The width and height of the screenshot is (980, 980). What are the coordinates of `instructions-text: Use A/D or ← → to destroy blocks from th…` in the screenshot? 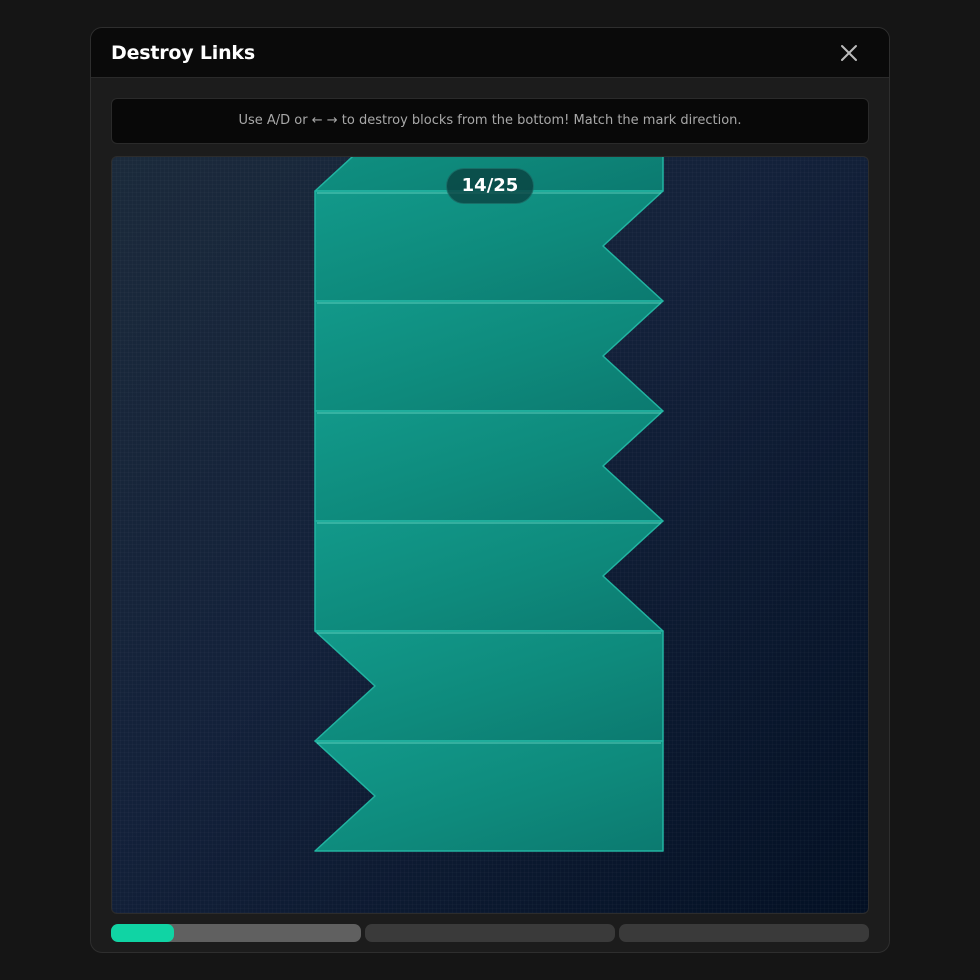 It's located at (490, 121).